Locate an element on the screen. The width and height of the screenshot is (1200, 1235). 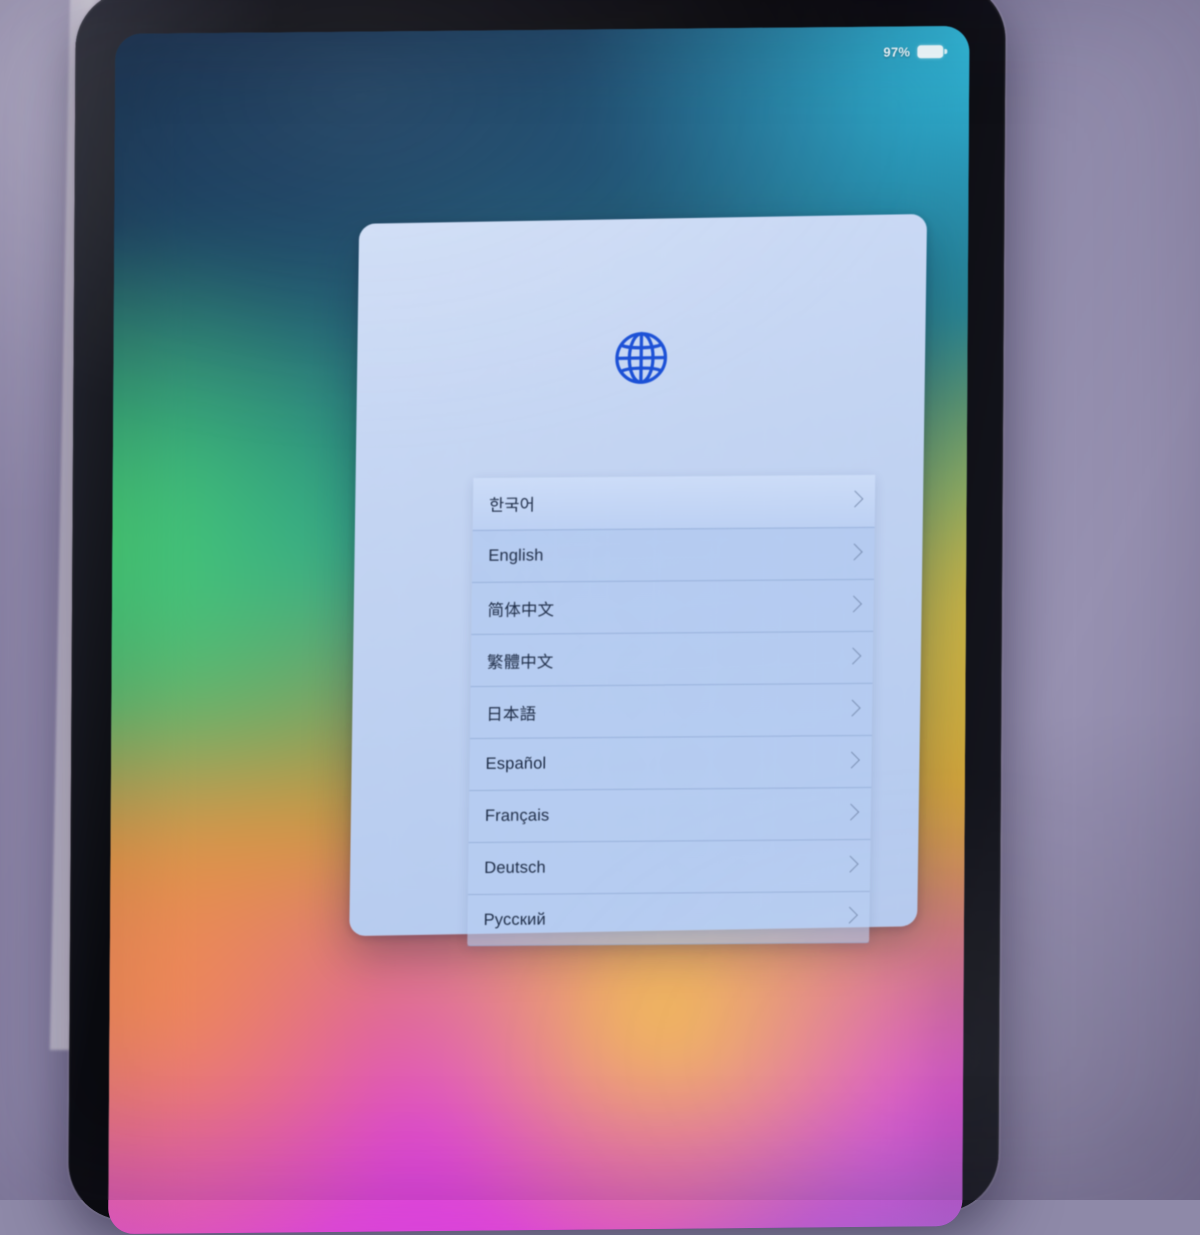
language-row-spanish: Español is located at coordinates (670, 762).